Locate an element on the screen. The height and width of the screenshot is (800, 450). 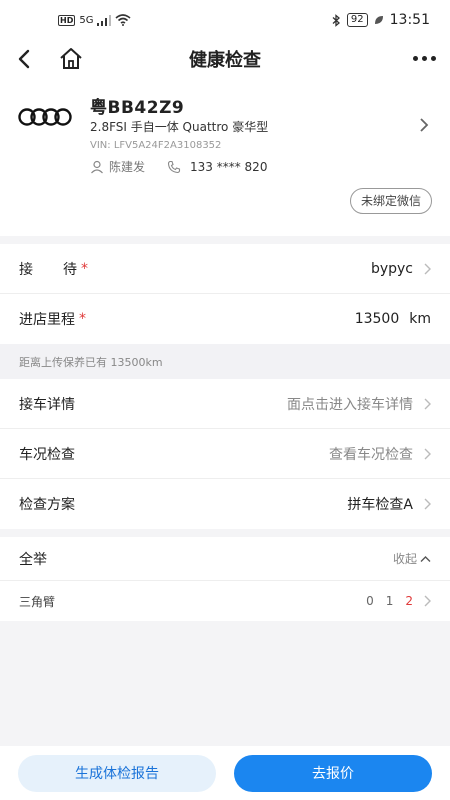
count-warning: 1 is located at coordinates (389, 601).